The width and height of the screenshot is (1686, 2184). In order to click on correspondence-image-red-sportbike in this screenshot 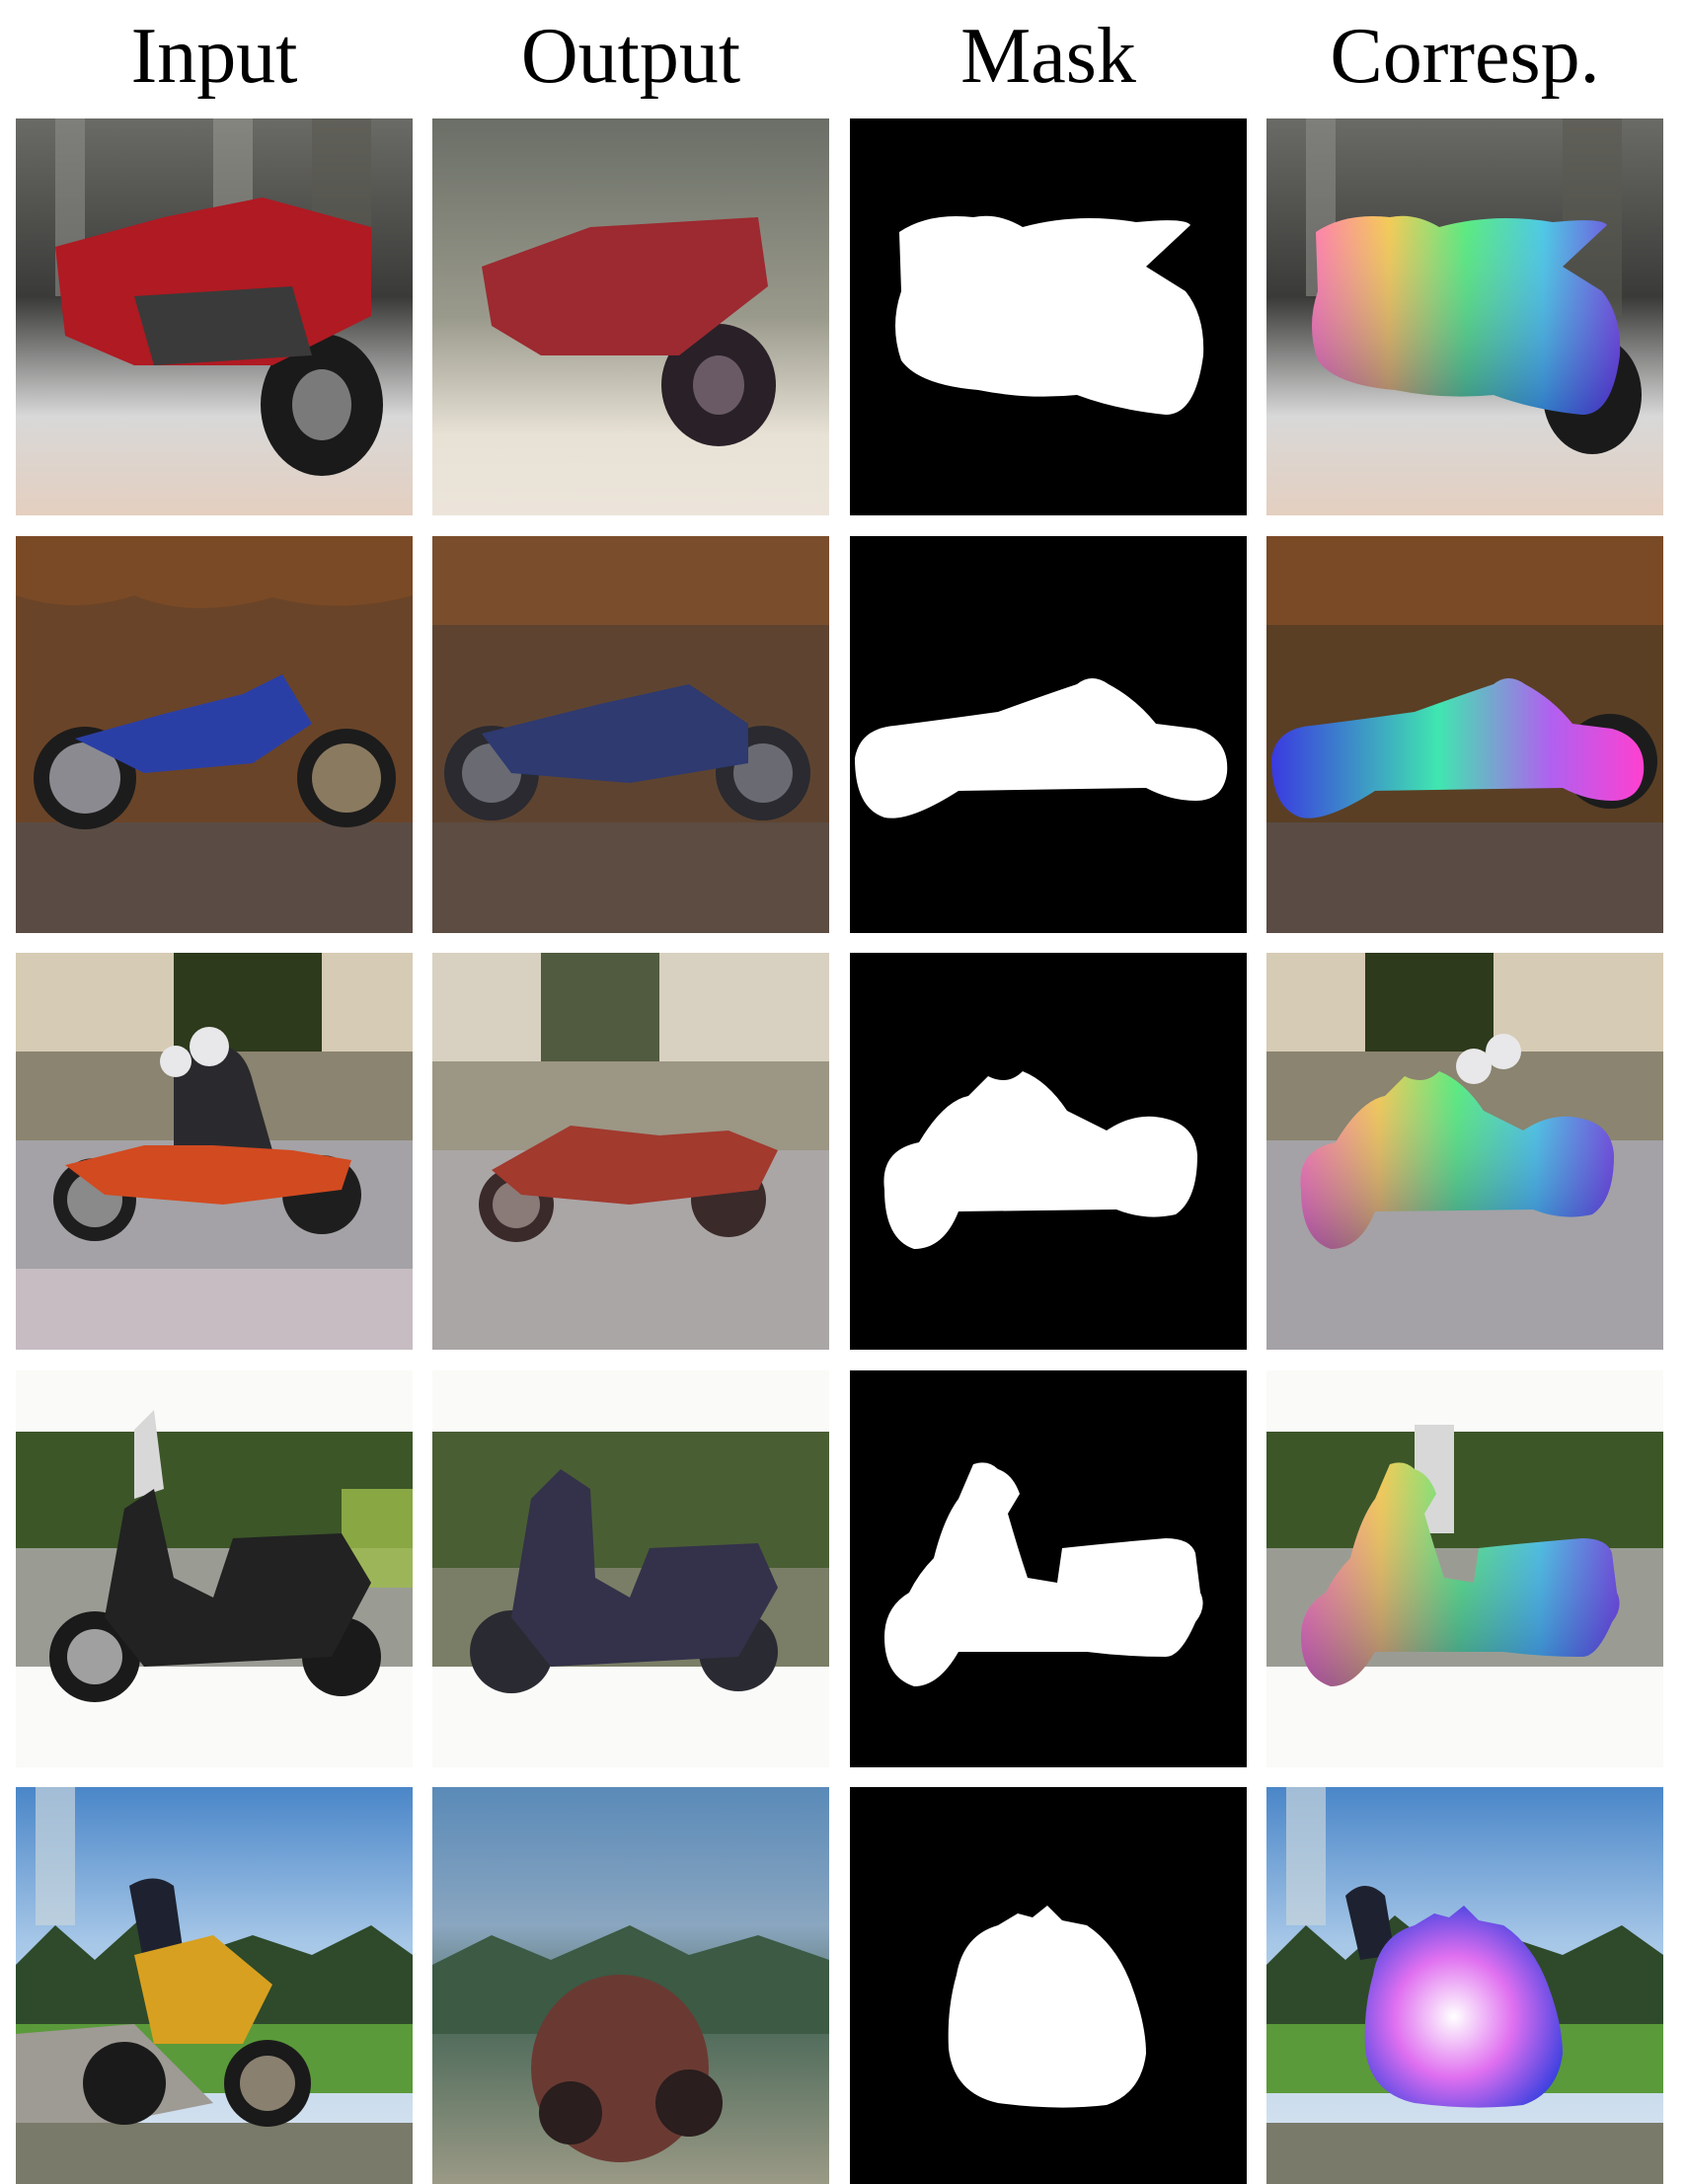, I will do `click(1464, 316)`.